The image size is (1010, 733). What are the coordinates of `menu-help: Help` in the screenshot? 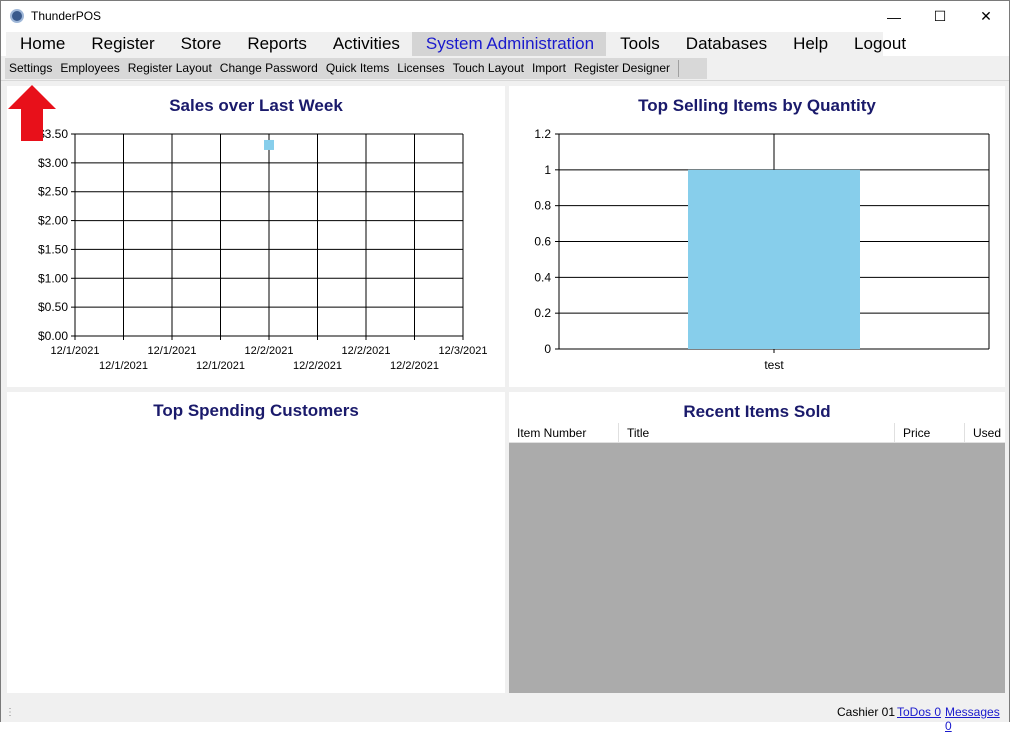 It's located at (809, 44).